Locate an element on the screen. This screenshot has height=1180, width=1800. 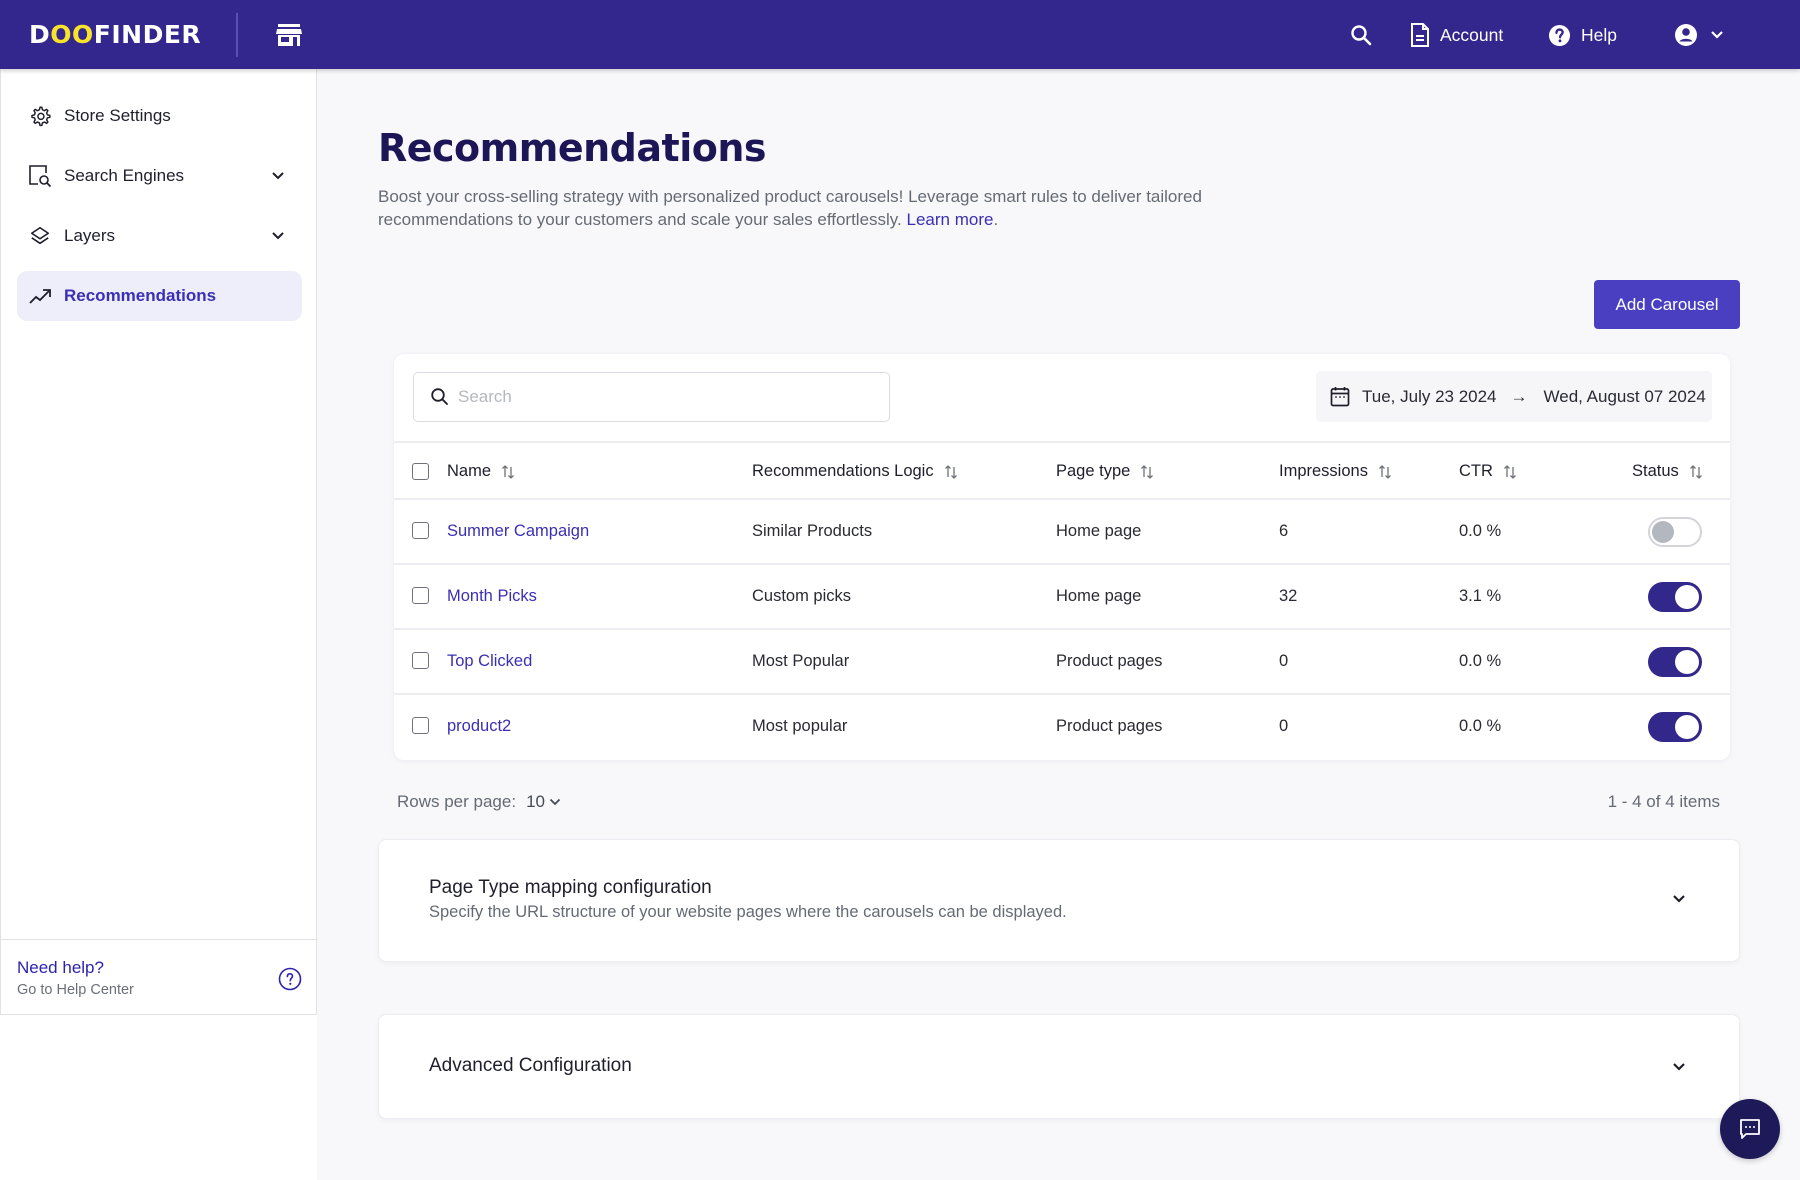
carousel-name-link: Top Clicked is located at coordinates (489, 661).